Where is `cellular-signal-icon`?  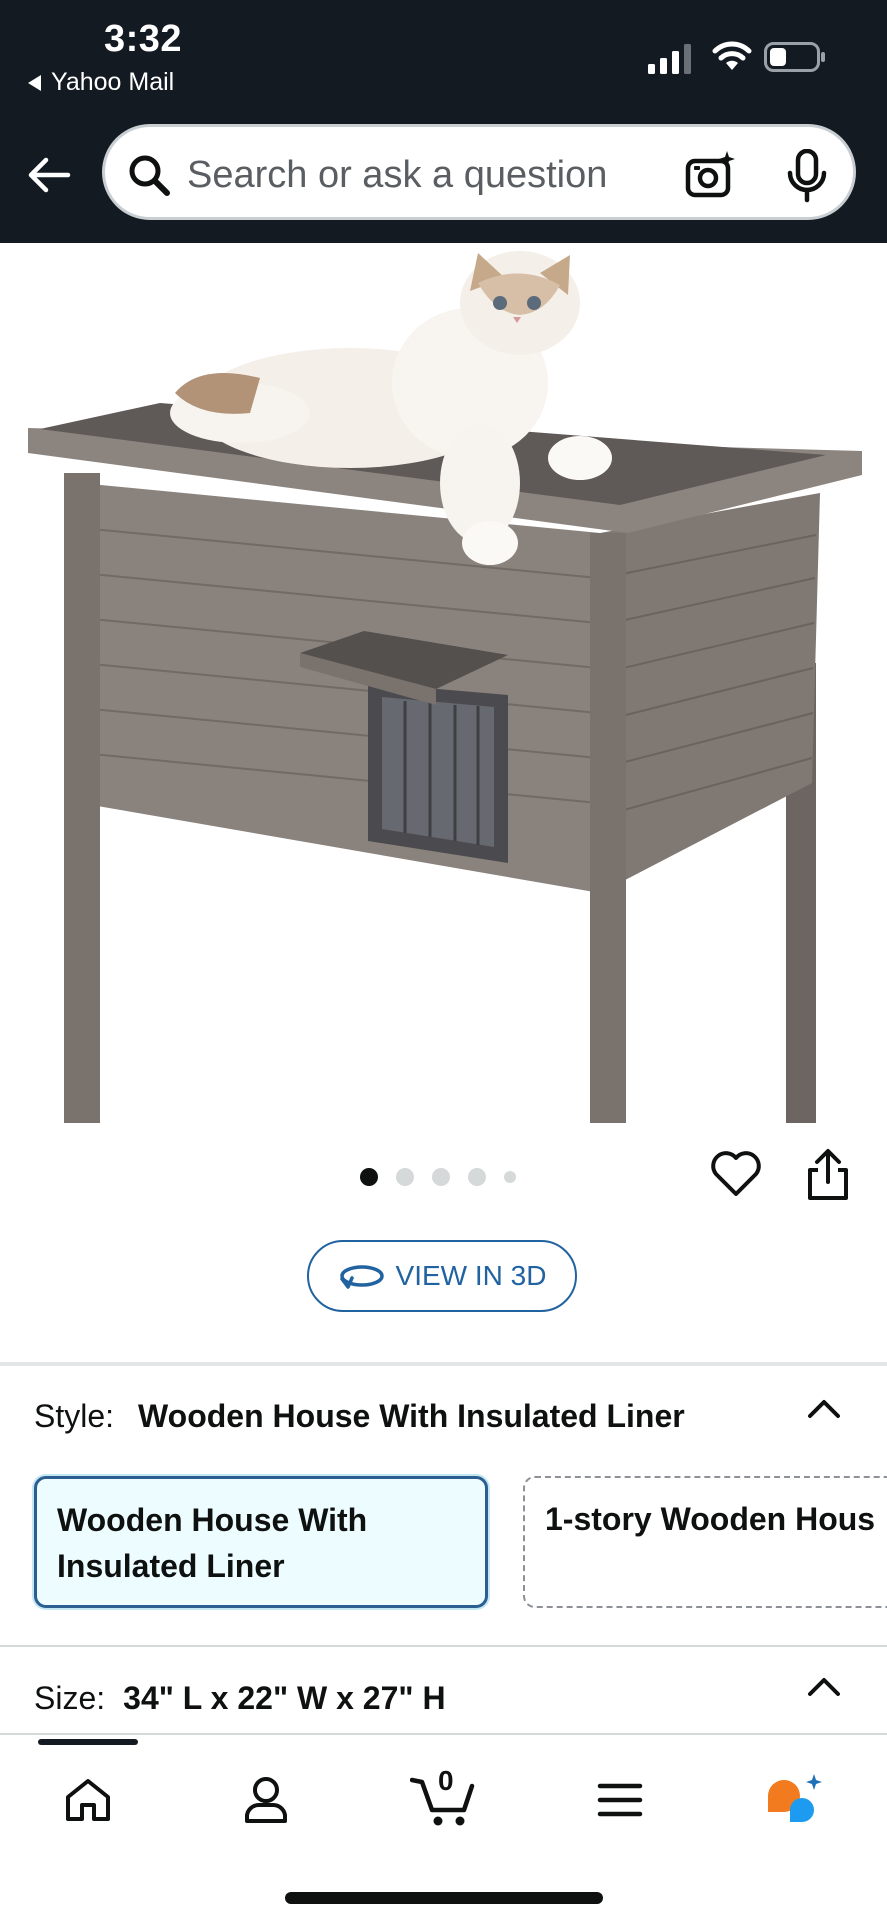
cellular-signal-icon is located at coordinates (669, 59).